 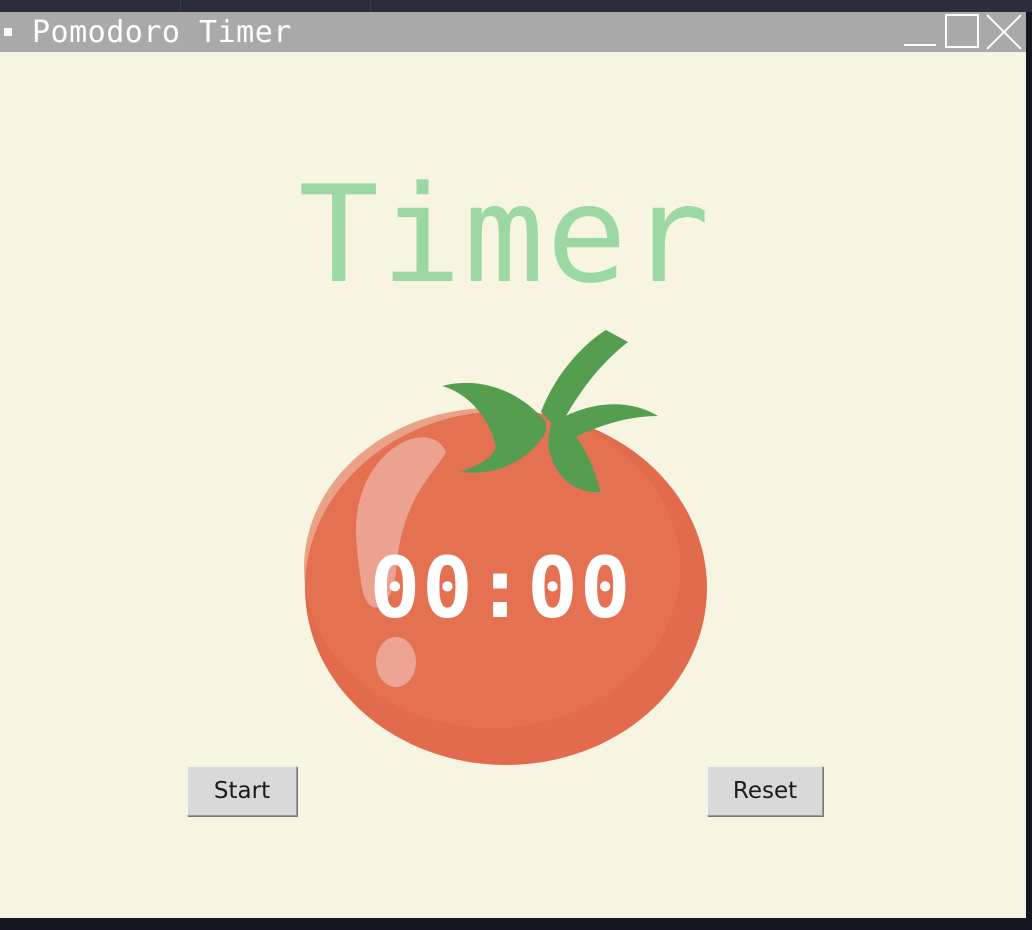 What do you see at coordinates (962, 32) in the screenshot?
I see `maximize-icon` at bounding box center [962, 32].